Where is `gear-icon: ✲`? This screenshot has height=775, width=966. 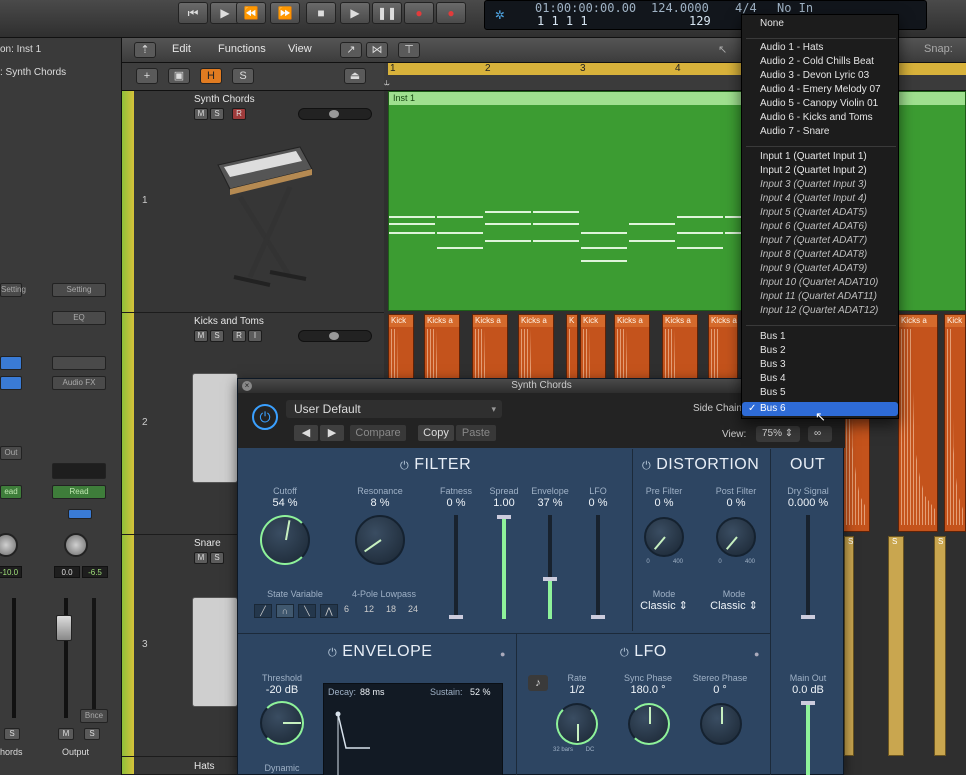 gear-icon: ✲ is located at coordinates (500, 13).